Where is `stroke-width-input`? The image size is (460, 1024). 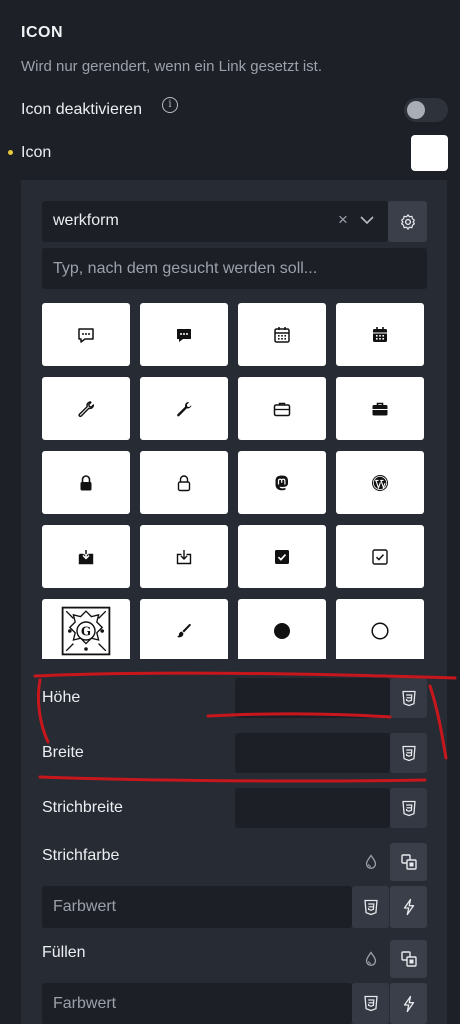 stroke-width-input is located at coordinates (312, 808).